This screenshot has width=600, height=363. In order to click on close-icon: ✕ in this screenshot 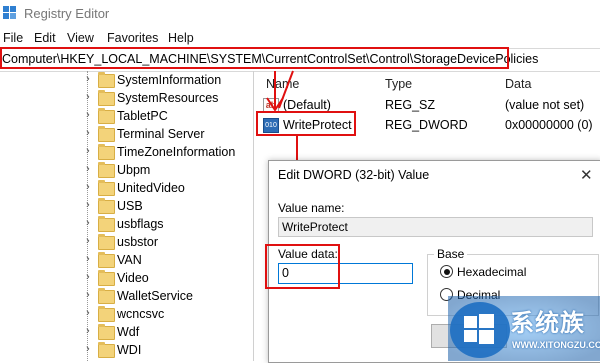, I will do `click(586, 175)`.